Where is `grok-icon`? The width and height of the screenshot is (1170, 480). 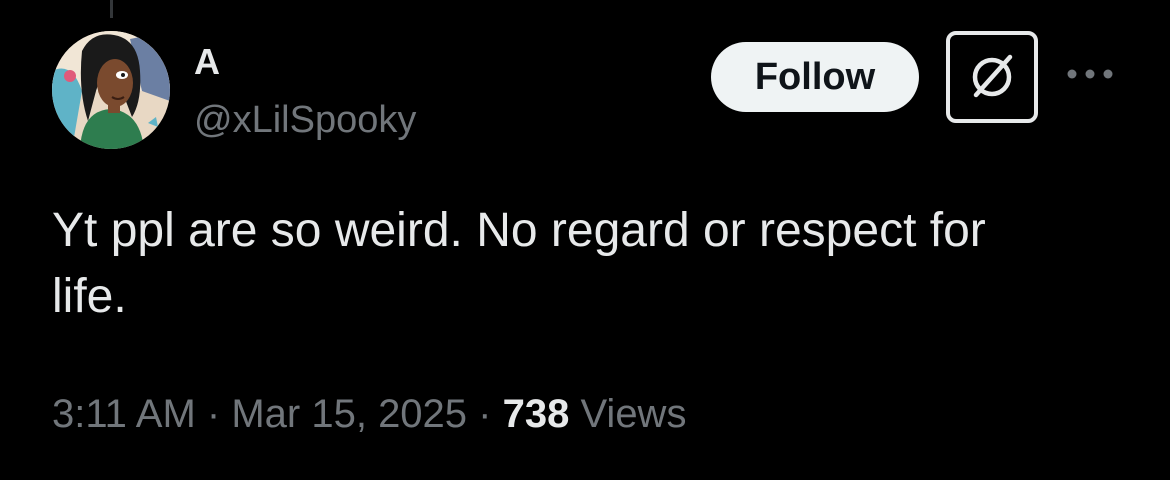 grok-icon is located at coordinates (992, 76).